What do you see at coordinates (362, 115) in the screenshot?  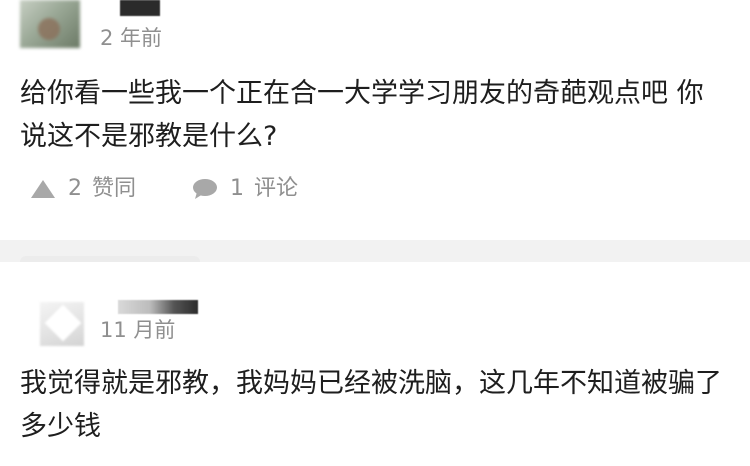 I see `comment-text: 给你看一些我一个正在合一大学学习朋友的奇葩观点吧 你说这不是邪教是什么?` at bounding box center [362, 115].